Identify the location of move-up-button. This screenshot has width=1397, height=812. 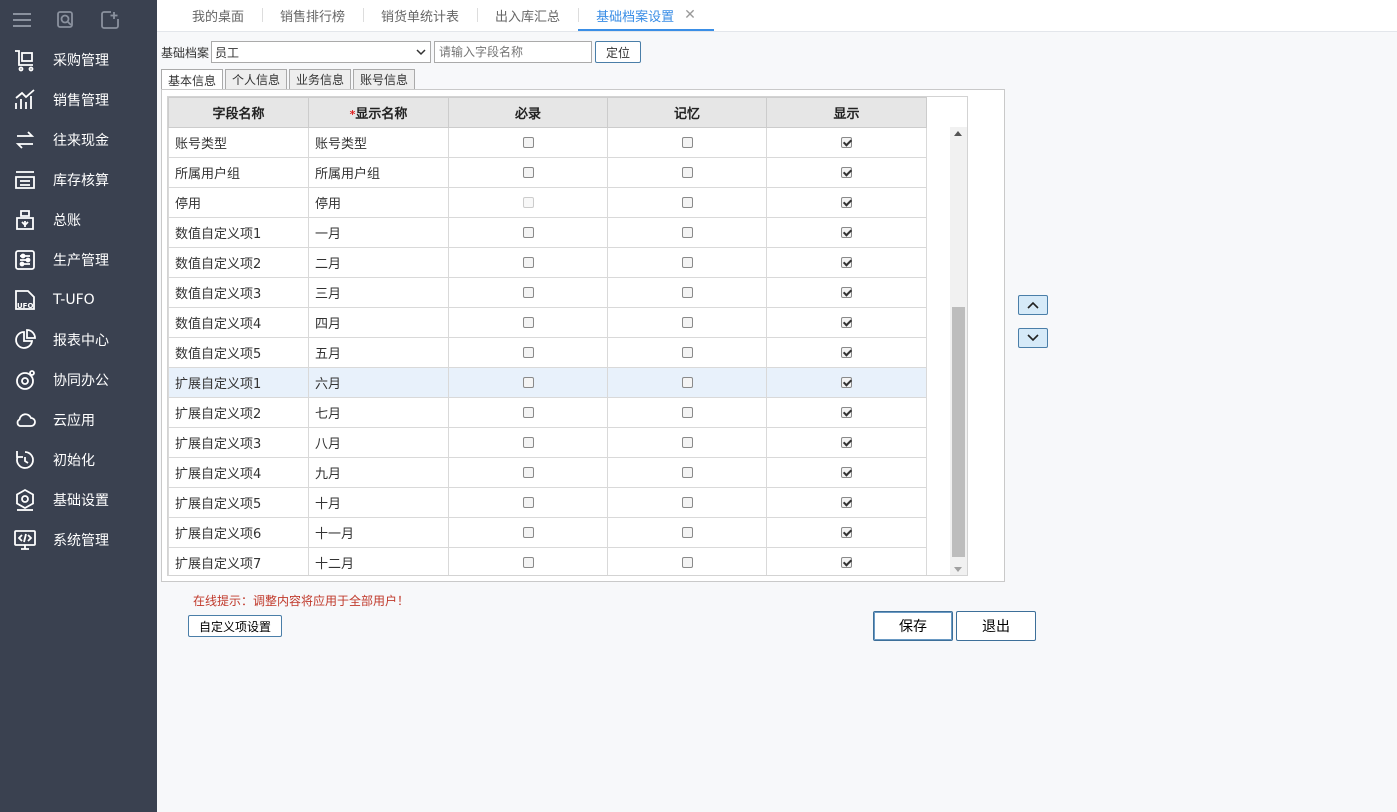
(1033, 305).